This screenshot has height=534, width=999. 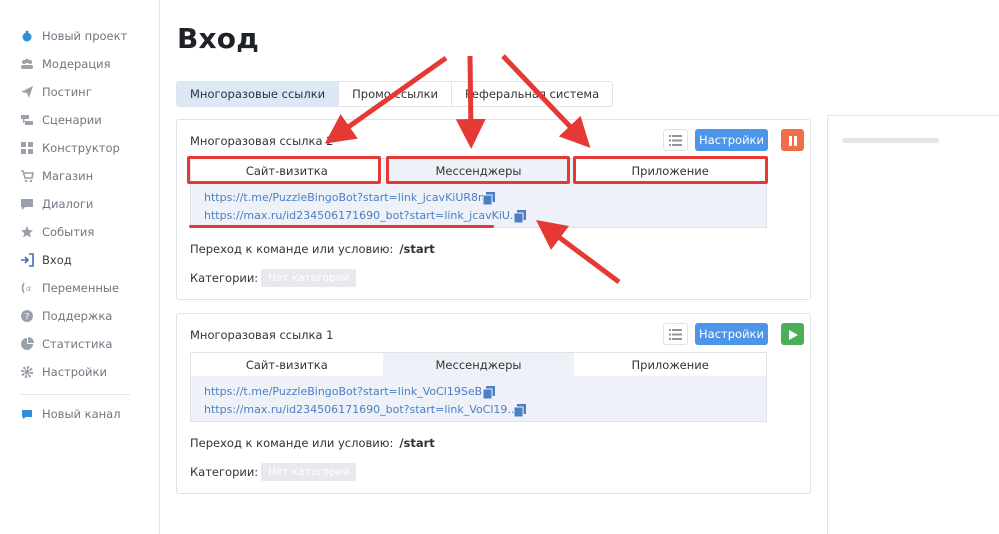 I want to click on sidebar-item-label: Настройки, so click(x=74, y=372).